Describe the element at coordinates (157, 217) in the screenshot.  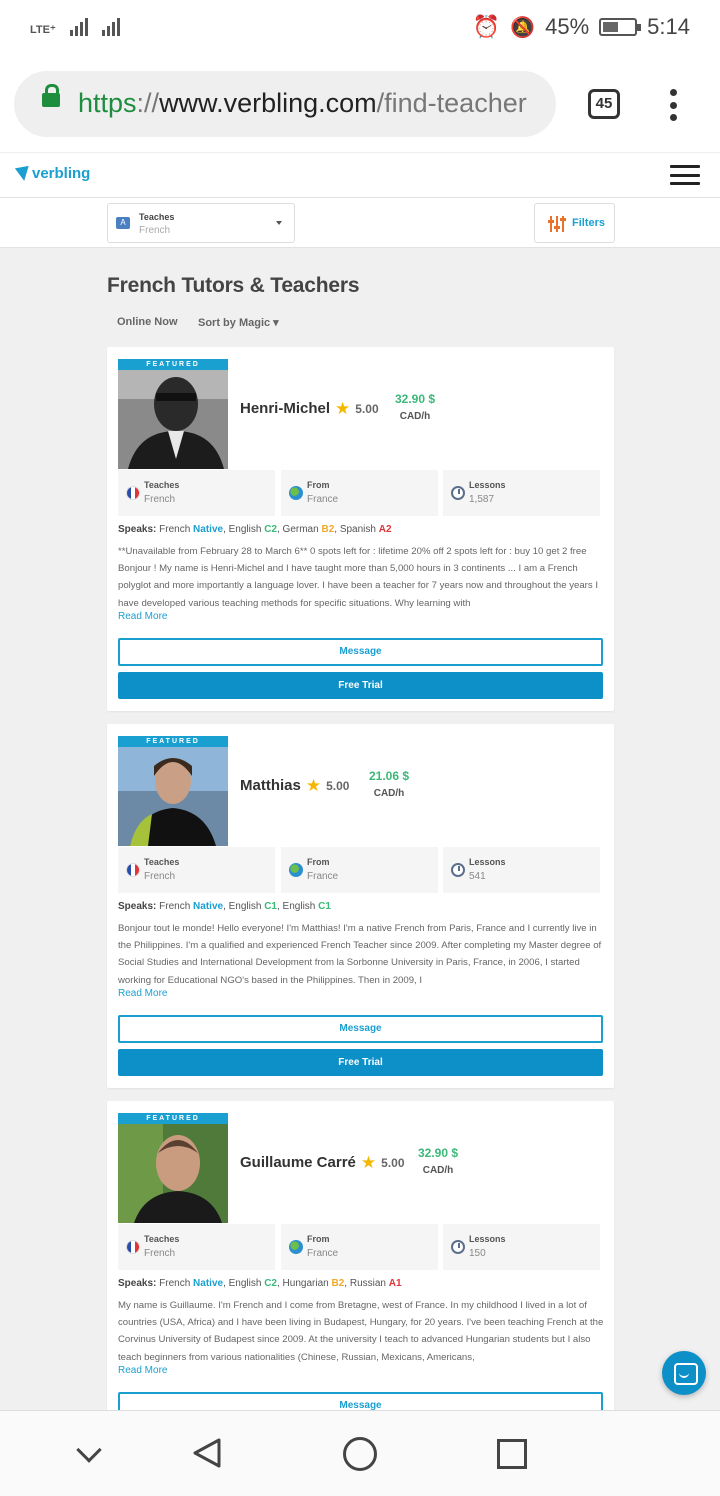
I see `teaches-dropdown-label: Teaches` at that location.